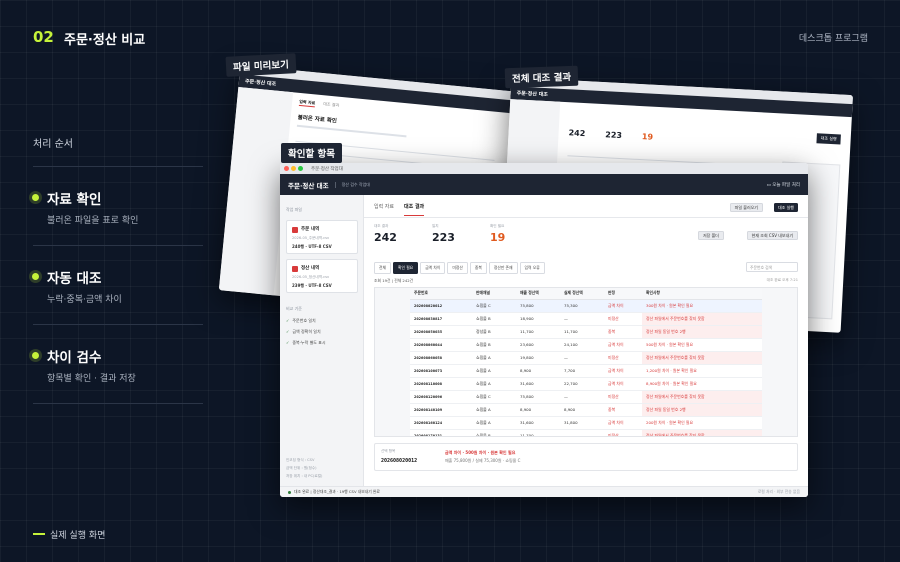  What do you see at coordinates (286, 168) in the screenshot?
I see `close-dot-icon` at bounding box center [286, 168].